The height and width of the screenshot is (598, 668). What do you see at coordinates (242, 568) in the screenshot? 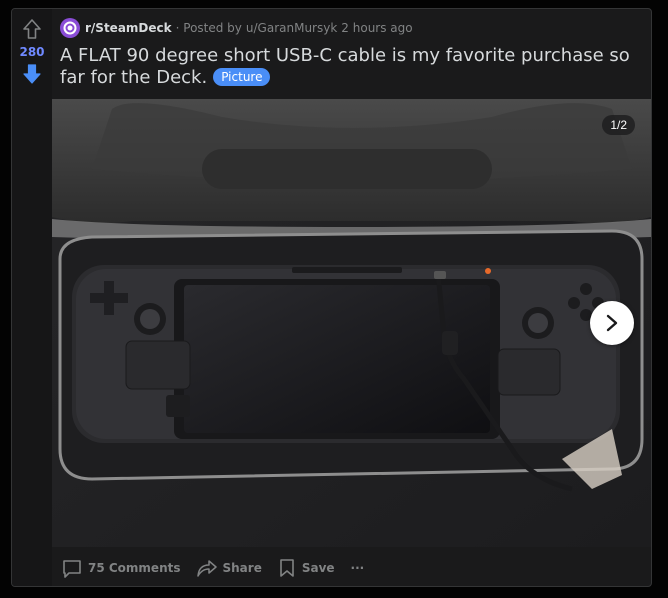
I see `share-label: Share` at bounding box center [242, 568].